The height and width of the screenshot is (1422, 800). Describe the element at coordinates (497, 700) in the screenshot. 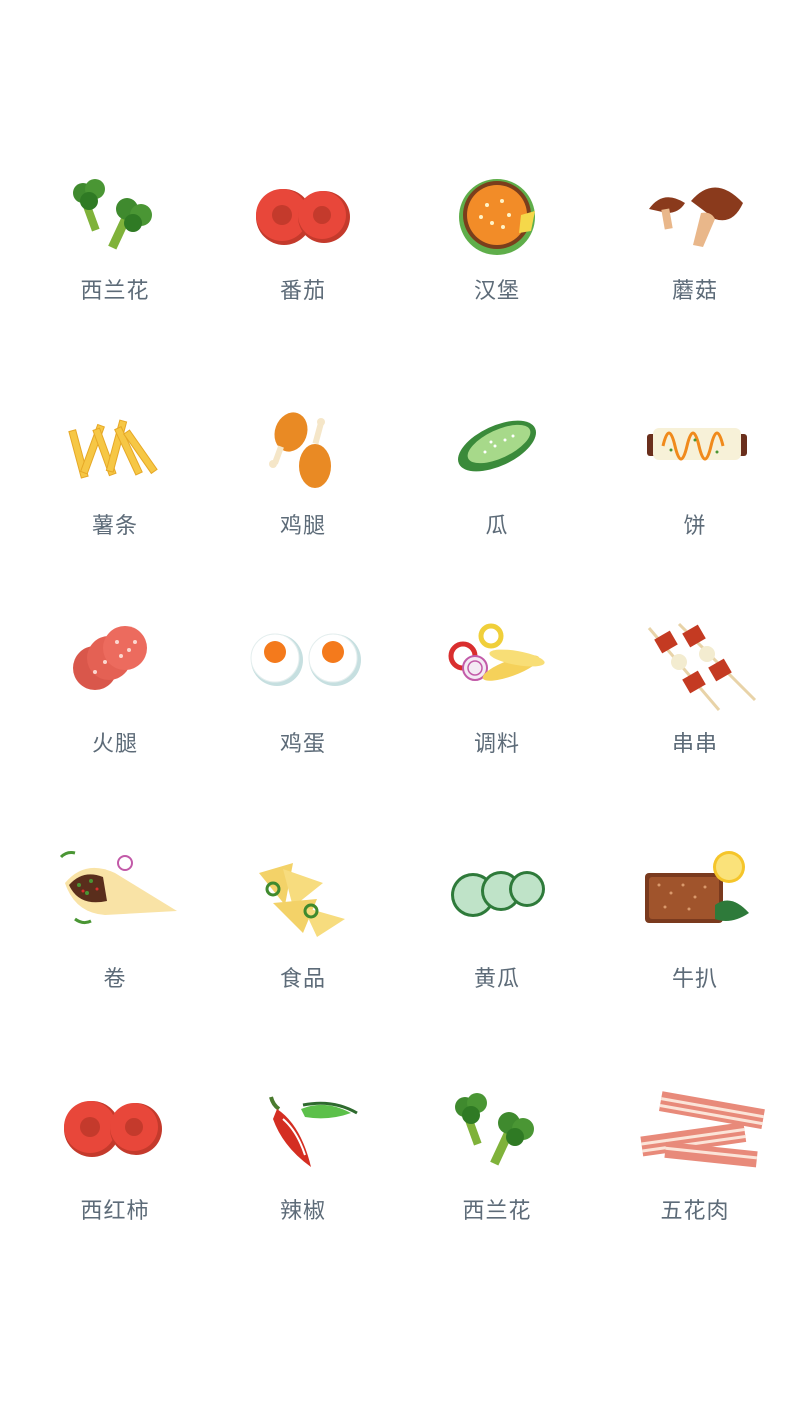

I see `food-item-seasoning: 调料` at that location.